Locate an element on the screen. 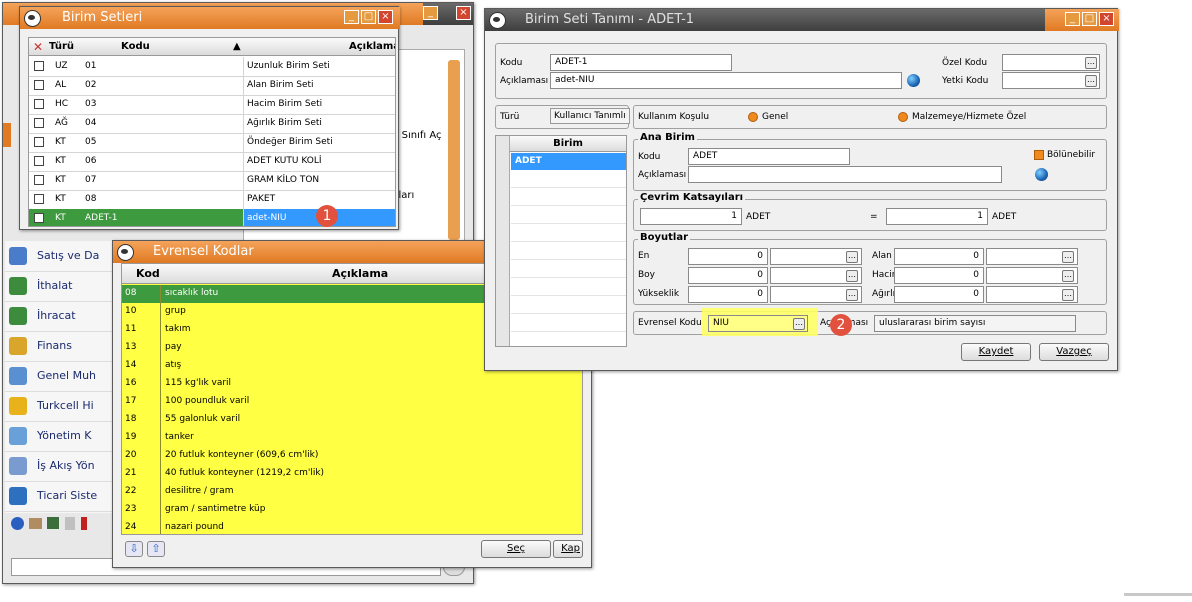 The image size is (1192, 602). cell-kod: 21 is located at coordinates (131, 473).